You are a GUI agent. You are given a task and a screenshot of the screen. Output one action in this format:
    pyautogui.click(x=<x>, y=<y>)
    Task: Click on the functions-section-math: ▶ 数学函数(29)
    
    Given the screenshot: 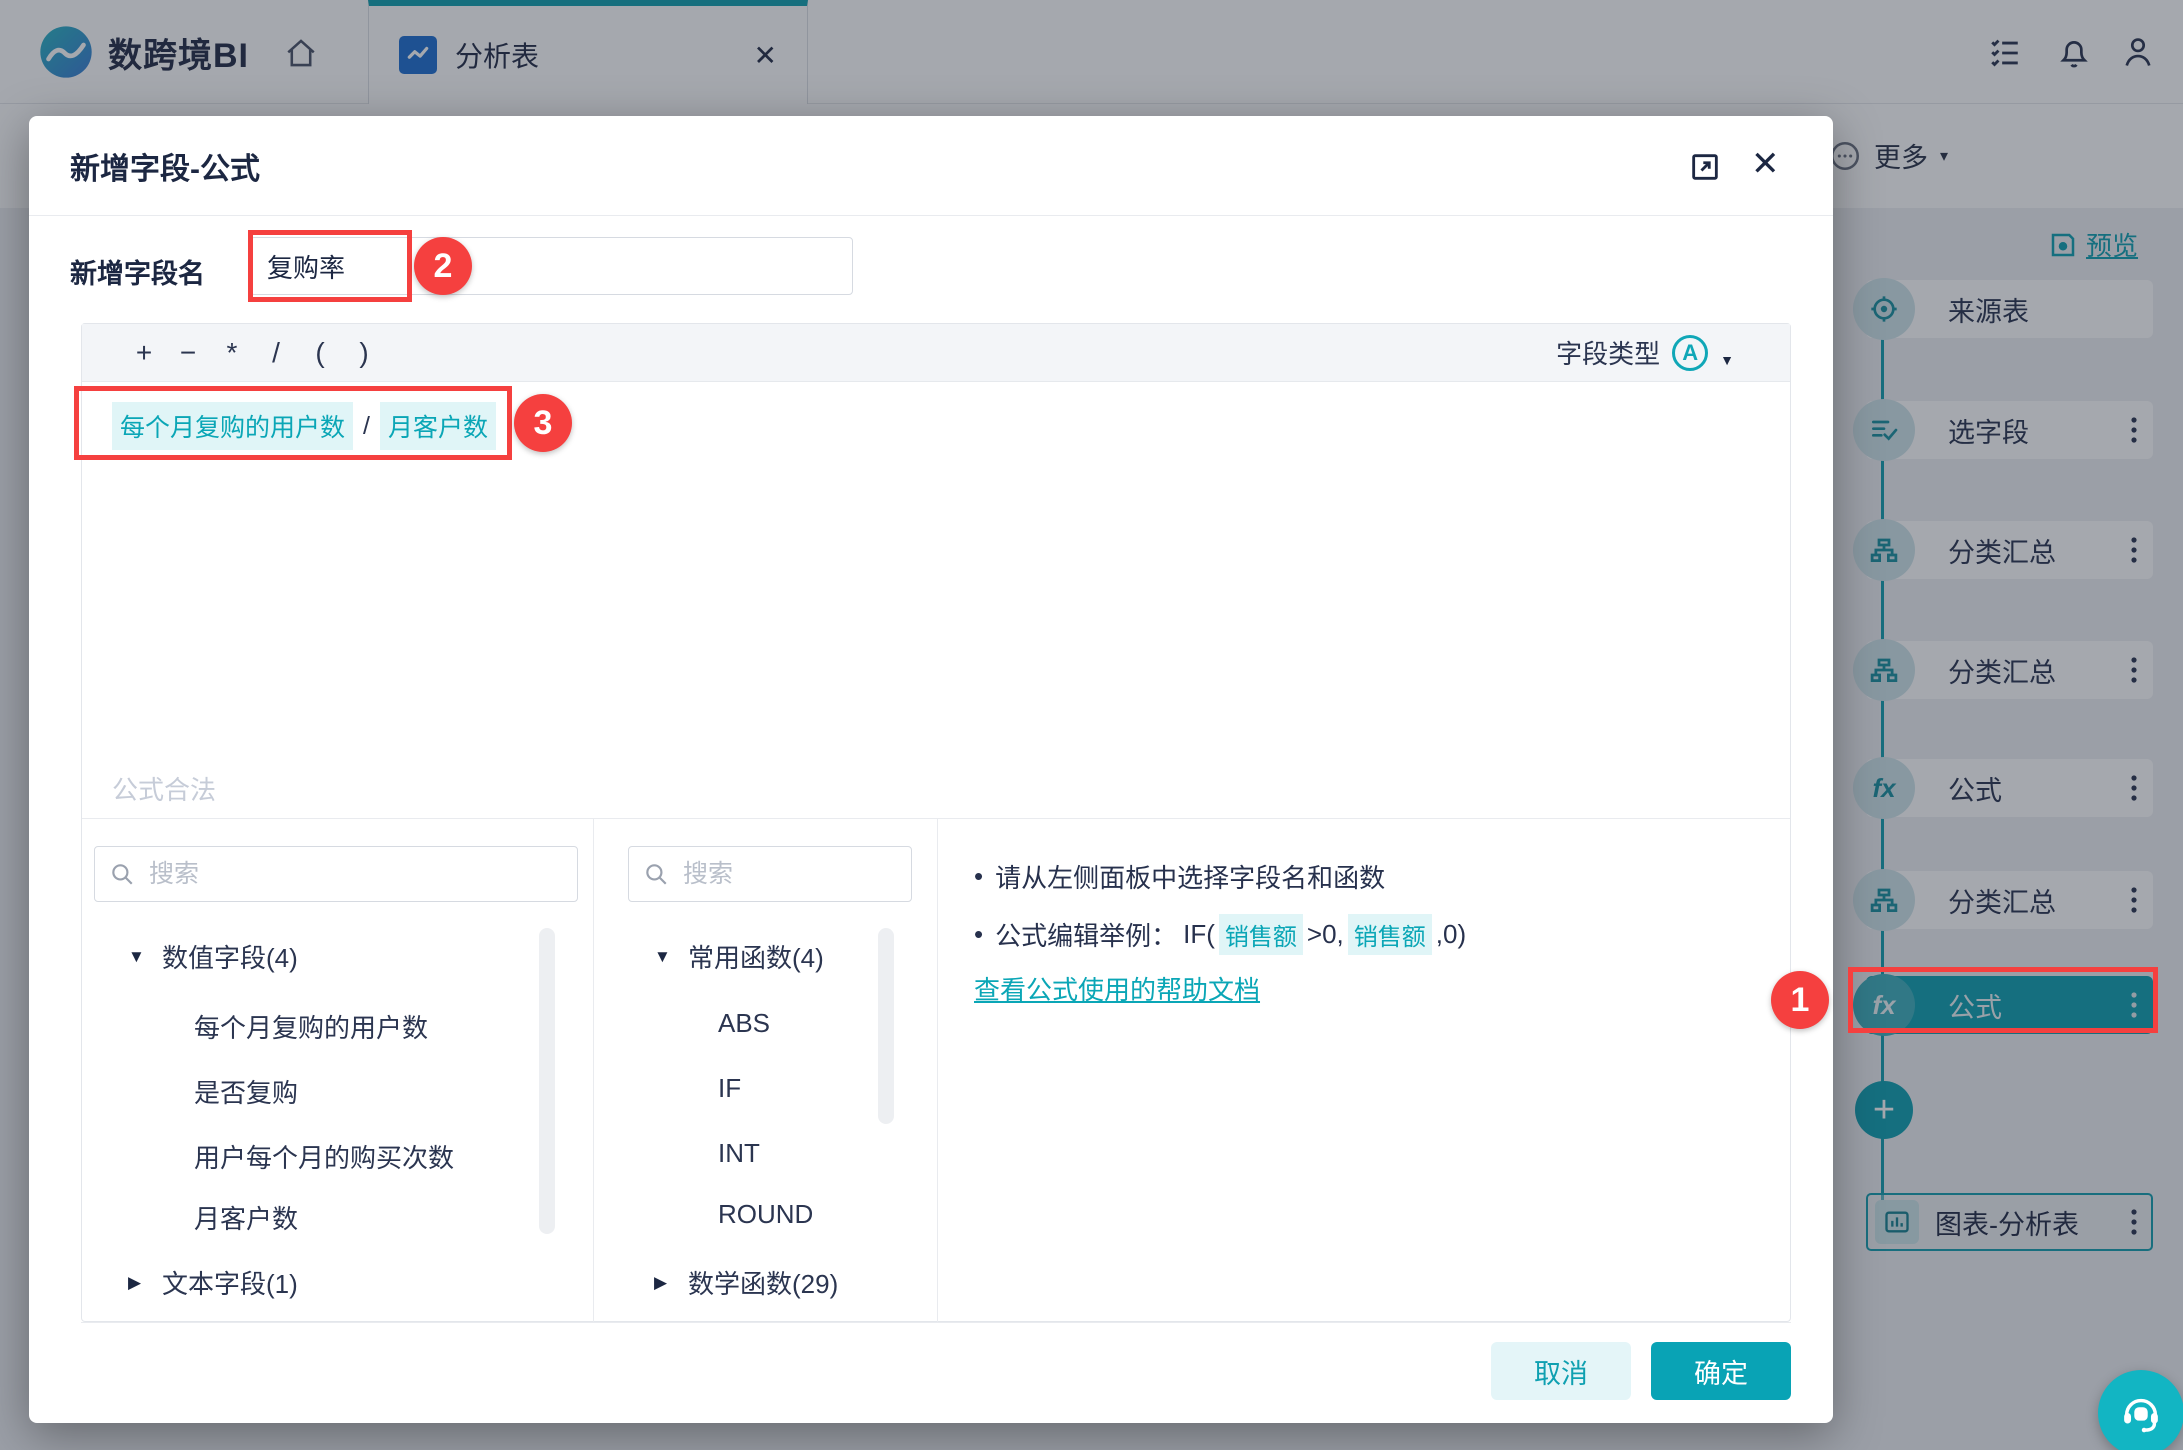 What is the action you would take?
    pyautogui.click(x=746, y=1282)
    